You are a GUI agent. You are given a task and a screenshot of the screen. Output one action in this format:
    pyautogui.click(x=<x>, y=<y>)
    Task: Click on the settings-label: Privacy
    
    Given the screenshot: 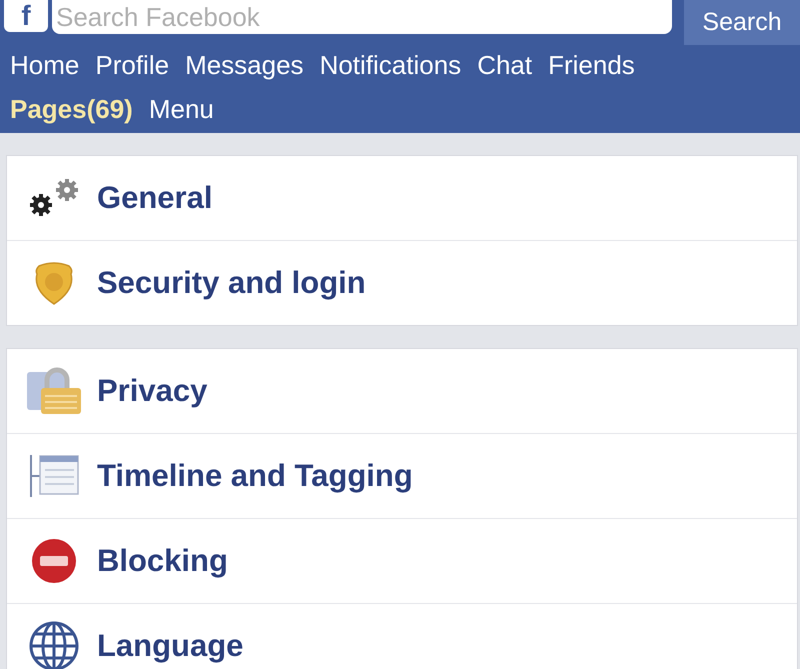 What is the action you would take?
    pyautogui.click(x=152, y=391)
    